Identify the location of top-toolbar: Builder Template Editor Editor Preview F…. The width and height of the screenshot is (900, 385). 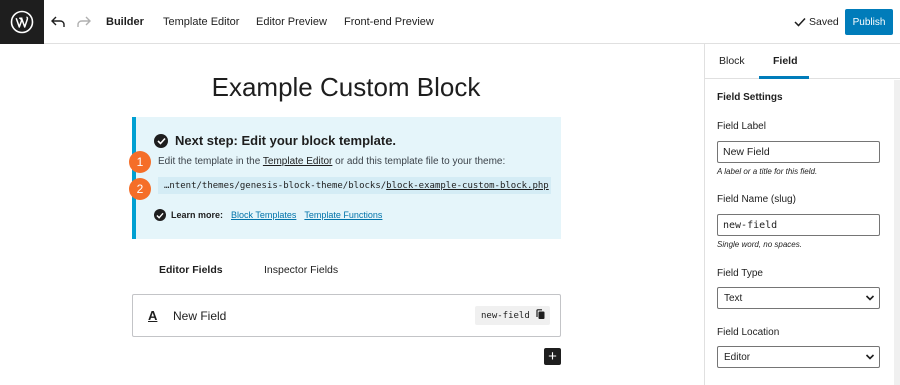
(450, 22).